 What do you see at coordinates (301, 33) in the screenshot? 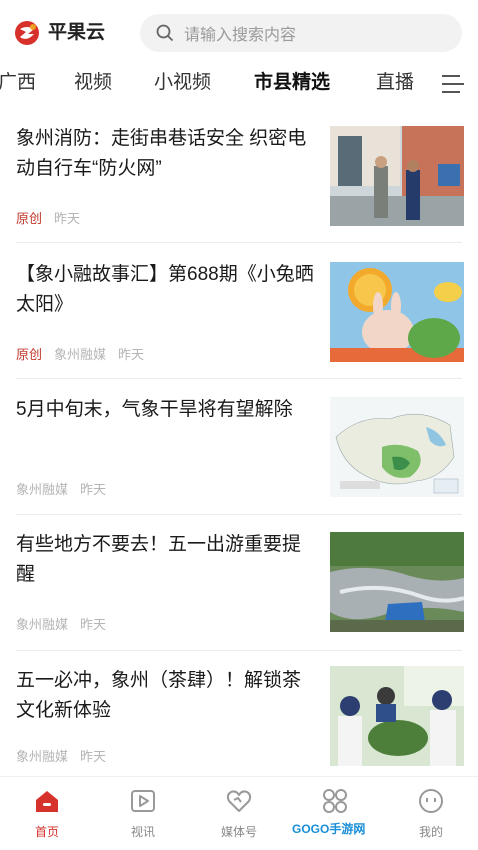
I see `search-bar: 请输入搜索内容` at bounding box center [301, 33].